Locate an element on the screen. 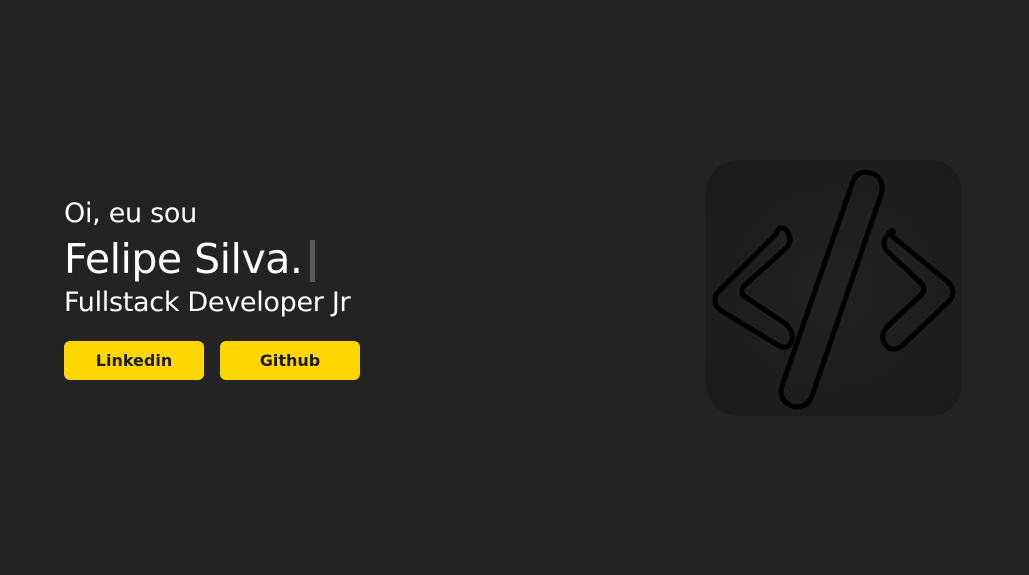 This screenshot has height=575, width=1029. typing-caret is located at coordinates (313, 261).